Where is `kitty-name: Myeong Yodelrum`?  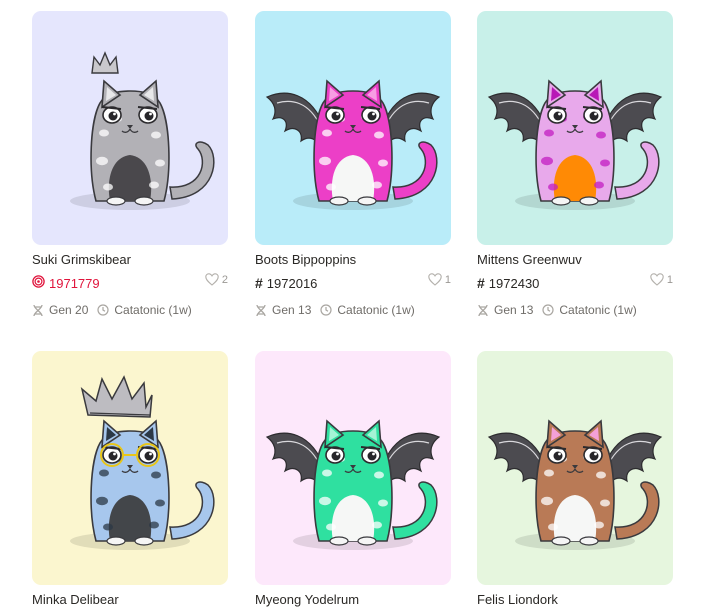
kitty-name: Myeong Yodelrum is located at coordinates (307, 599).